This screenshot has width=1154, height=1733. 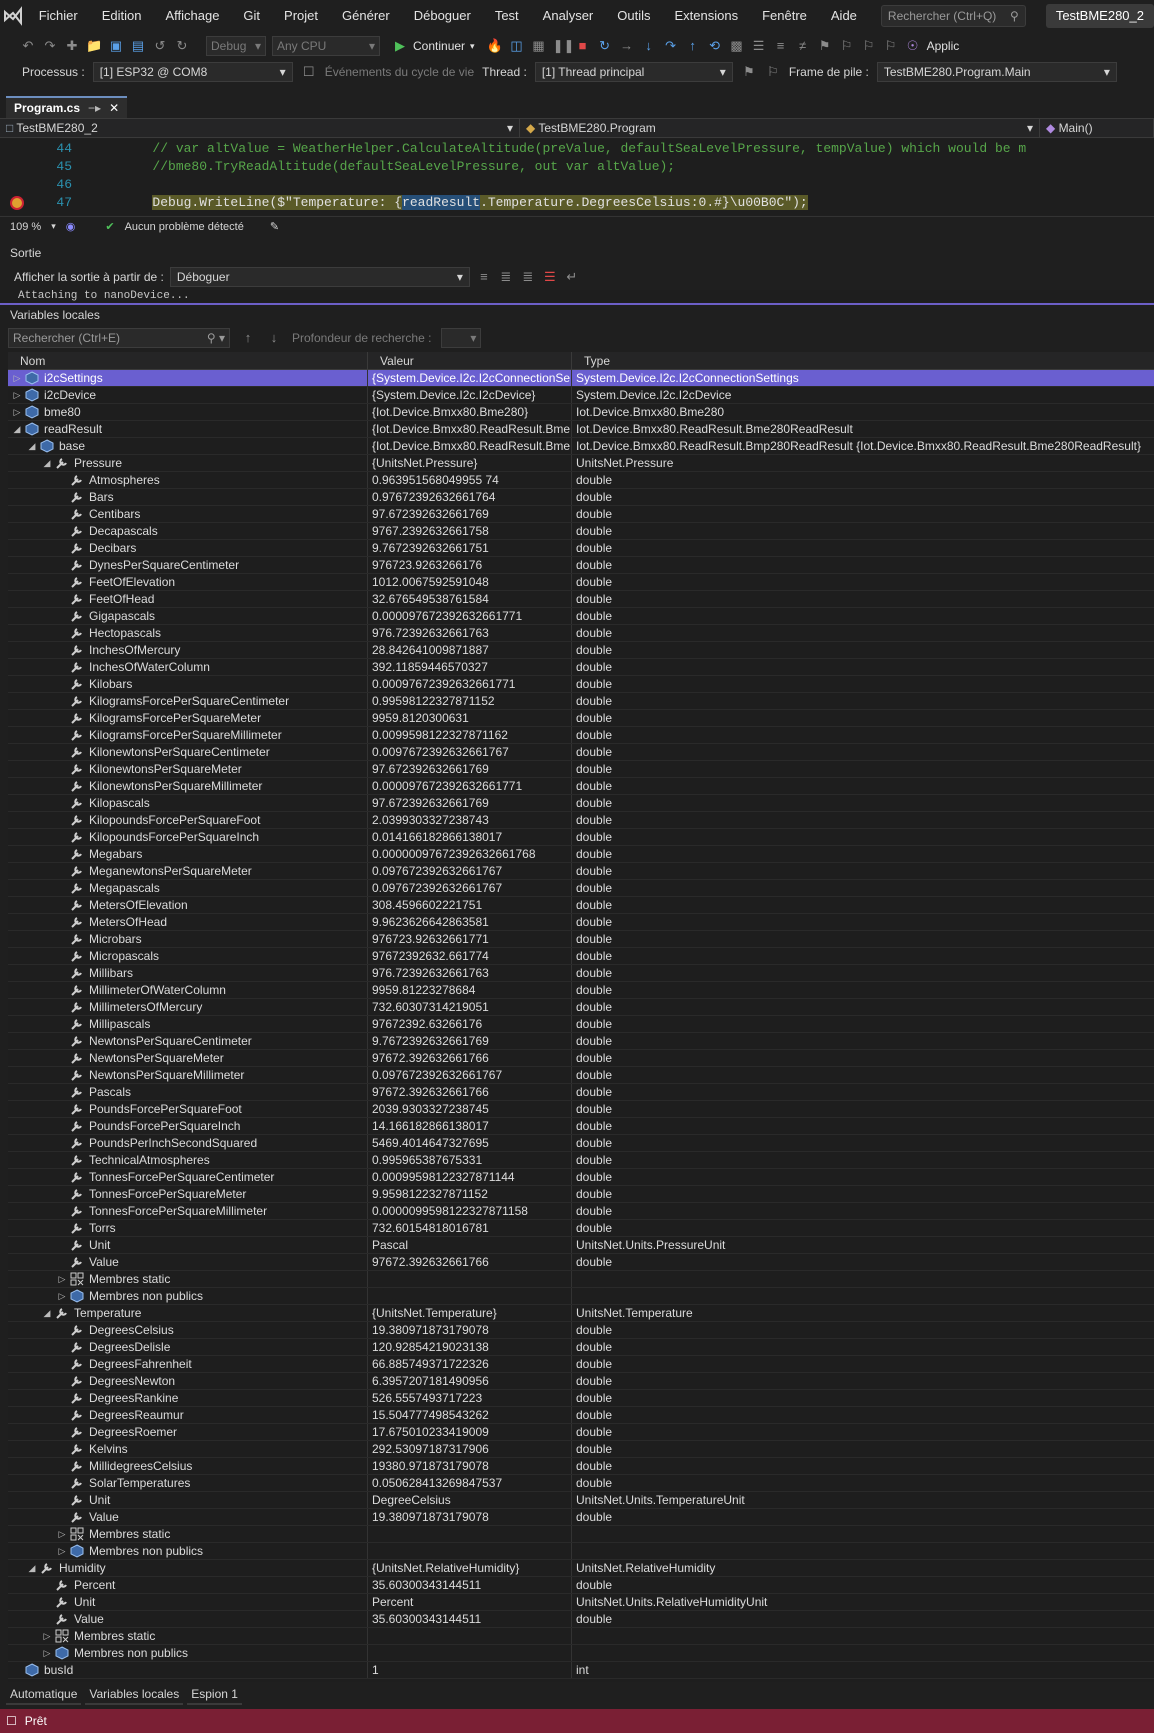 I want to click on menu-item-affichage: Affichage, so click(x=192, y=16).